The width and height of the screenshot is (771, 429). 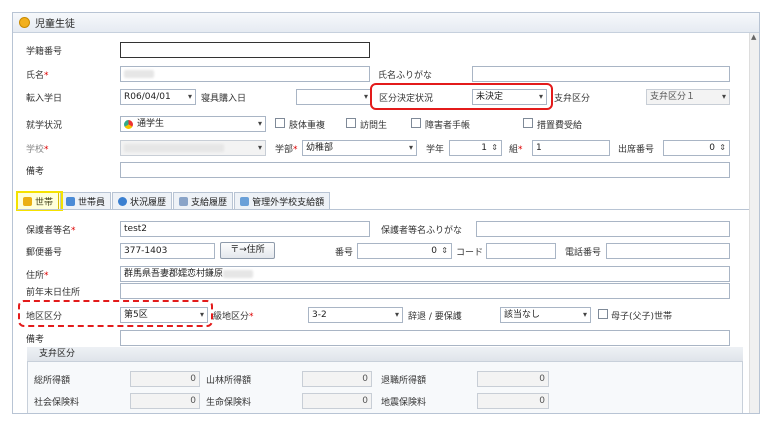 What do you see at coordinates (151, 124) in the screenshot?
I see `shugaku-value: 通学生` at bounding box center [151, 124].